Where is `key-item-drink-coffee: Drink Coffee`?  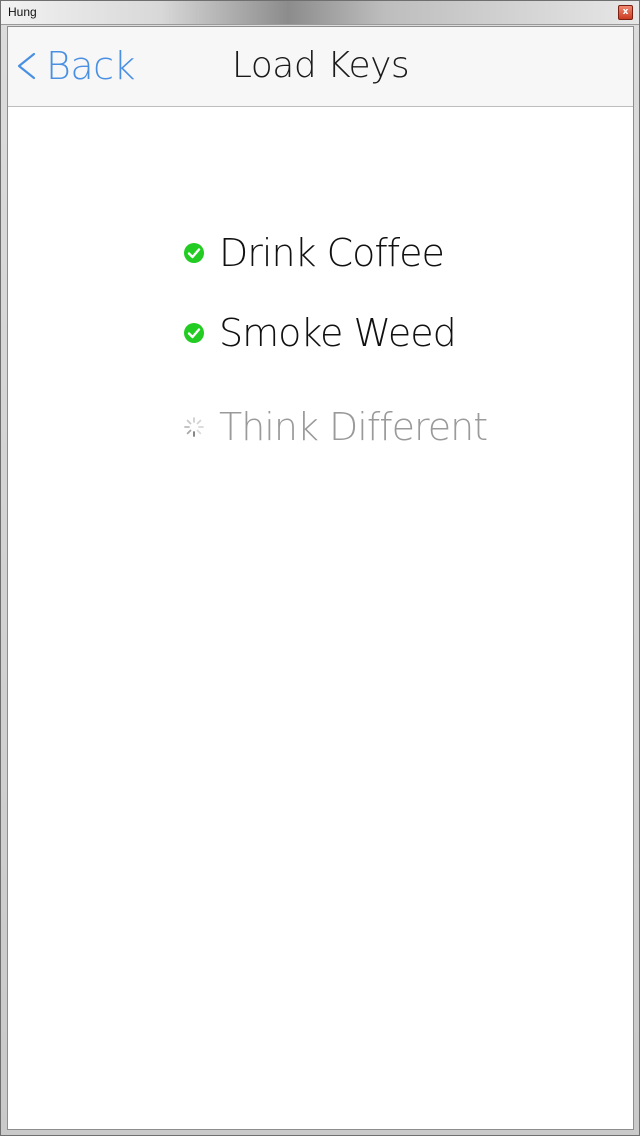 key-item-drink-coffee: Drink Coffee is located at coordinates (314, 253).